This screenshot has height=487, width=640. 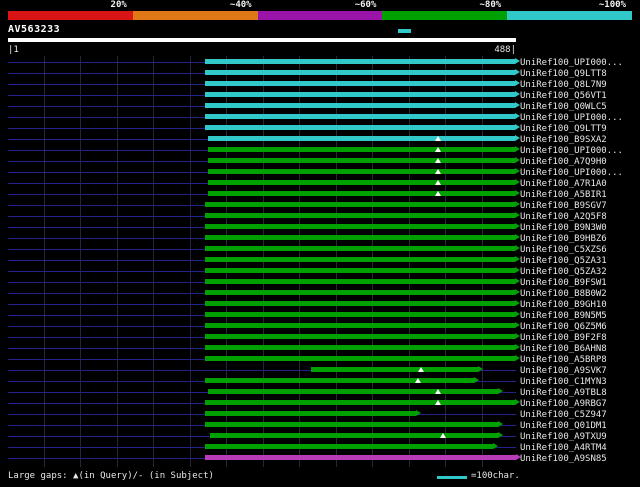 What do you see at coordinates (563, 349) in the screenshot?
I see `hit-label: UniRef100_B6AHN8` at bounding box center [563, 349].